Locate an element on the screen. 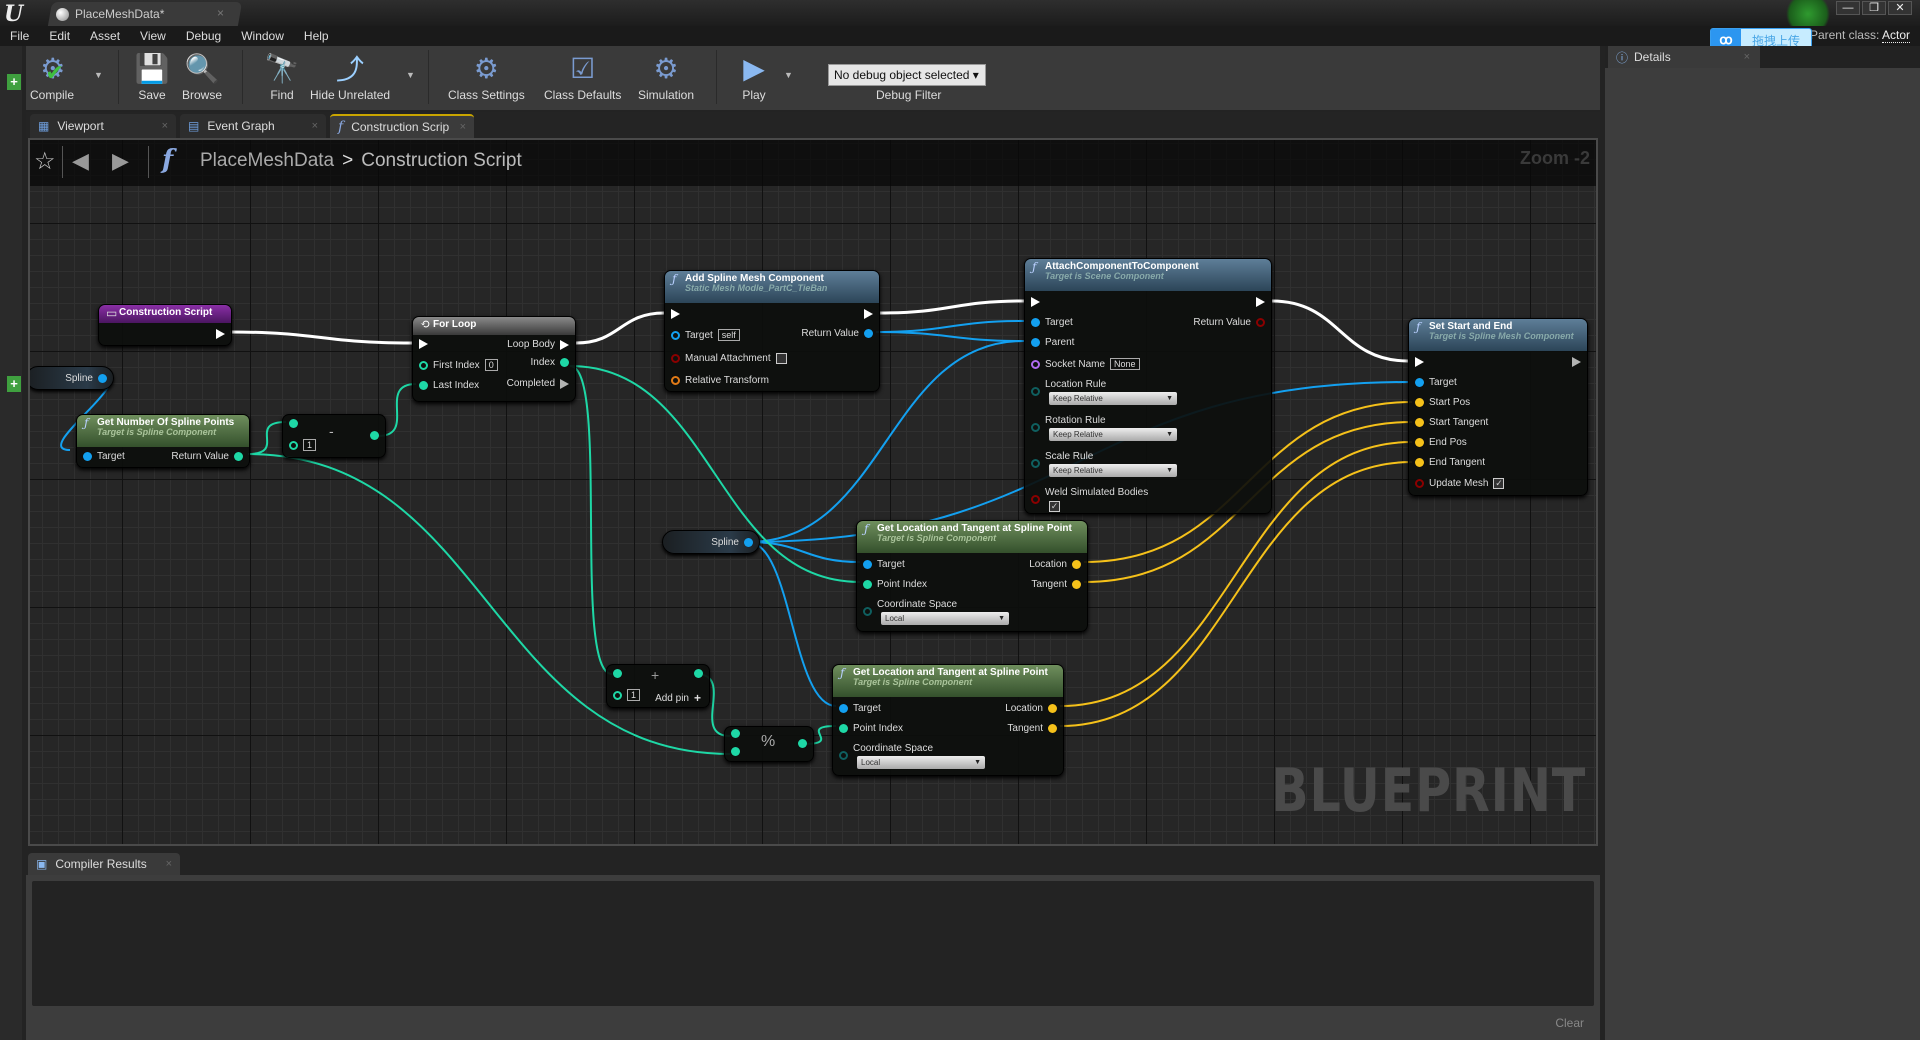 The height and width of the screenshot is (1040, 1920). manual-attachment-checkbox is located at coordinates (781, 358).